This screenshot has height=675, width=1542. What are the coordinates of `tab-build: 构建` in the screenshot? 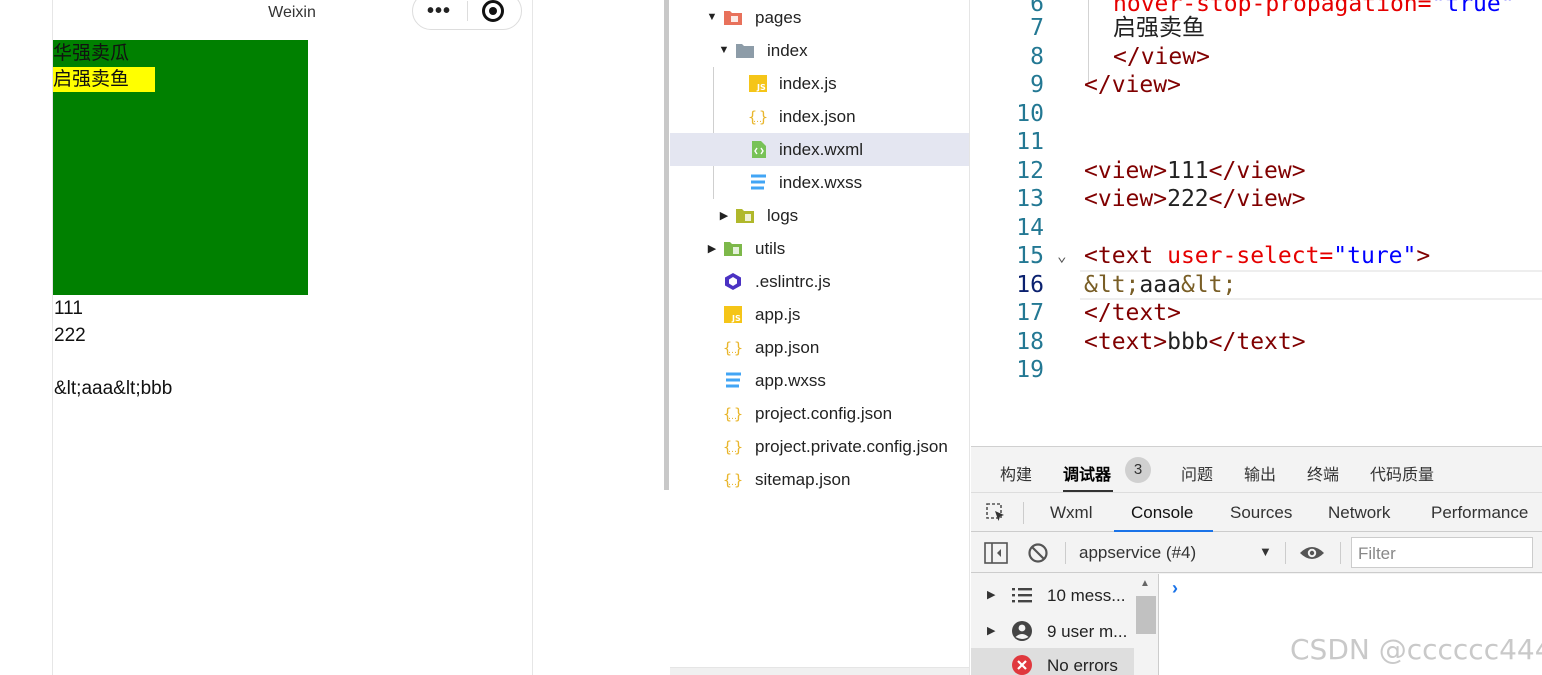 It's located at (1016, 473).